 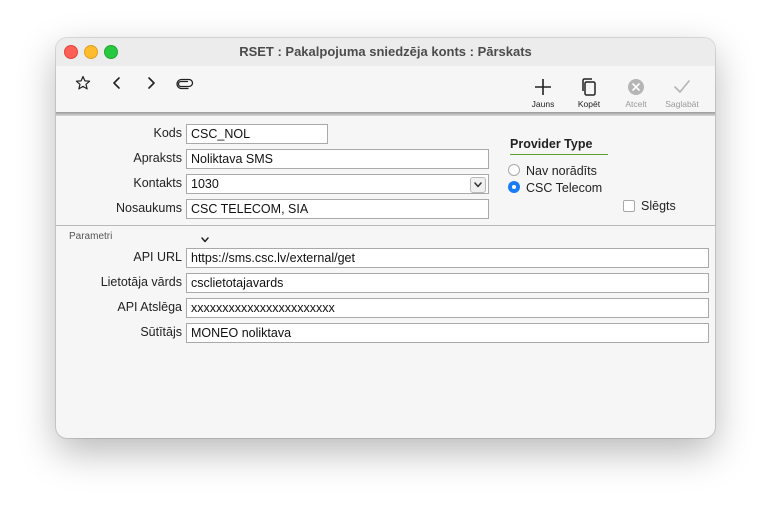 I want to click on plus-icon, so click(x=543, y=87).